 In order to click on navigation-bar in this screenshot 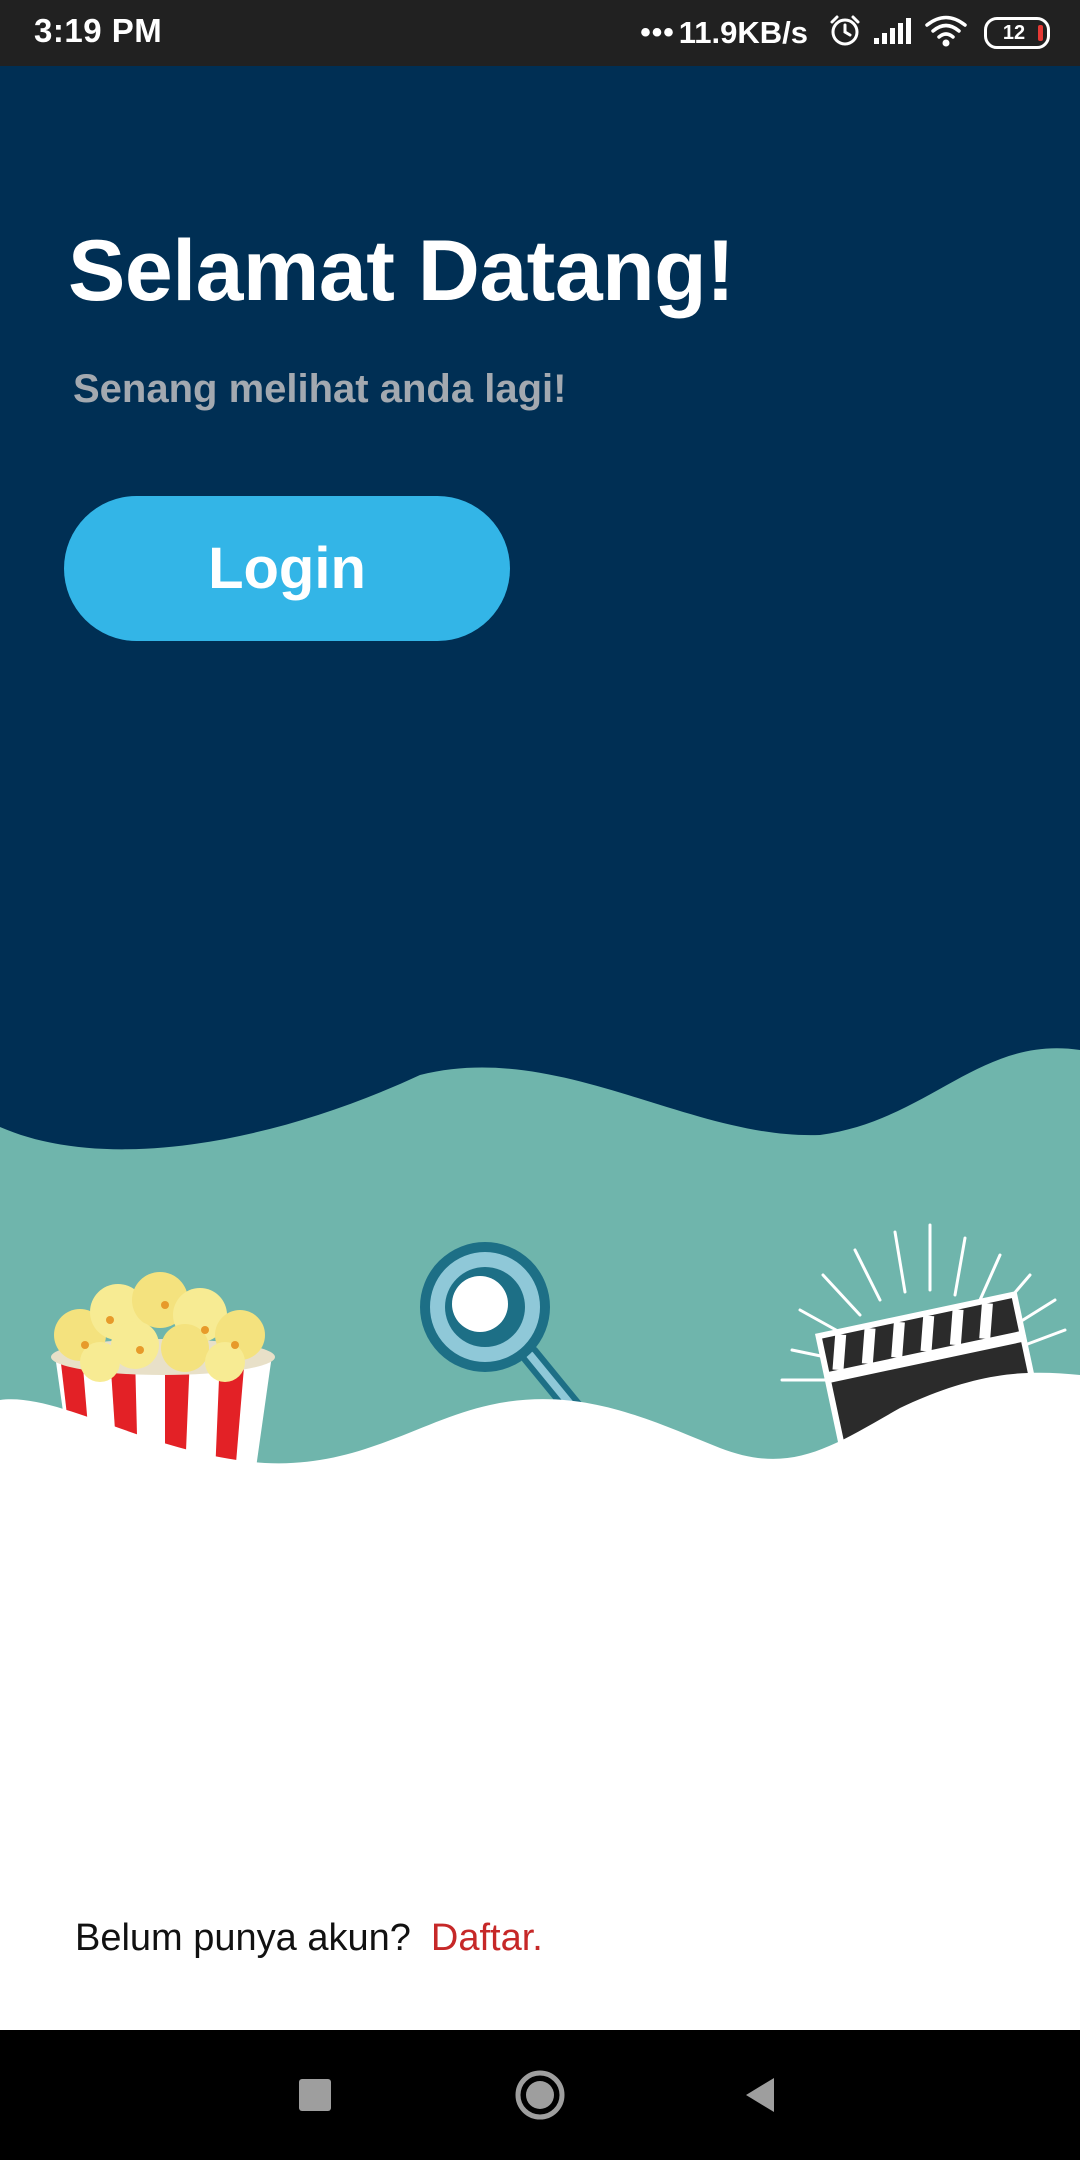, I will do `click(540, 2095)`.